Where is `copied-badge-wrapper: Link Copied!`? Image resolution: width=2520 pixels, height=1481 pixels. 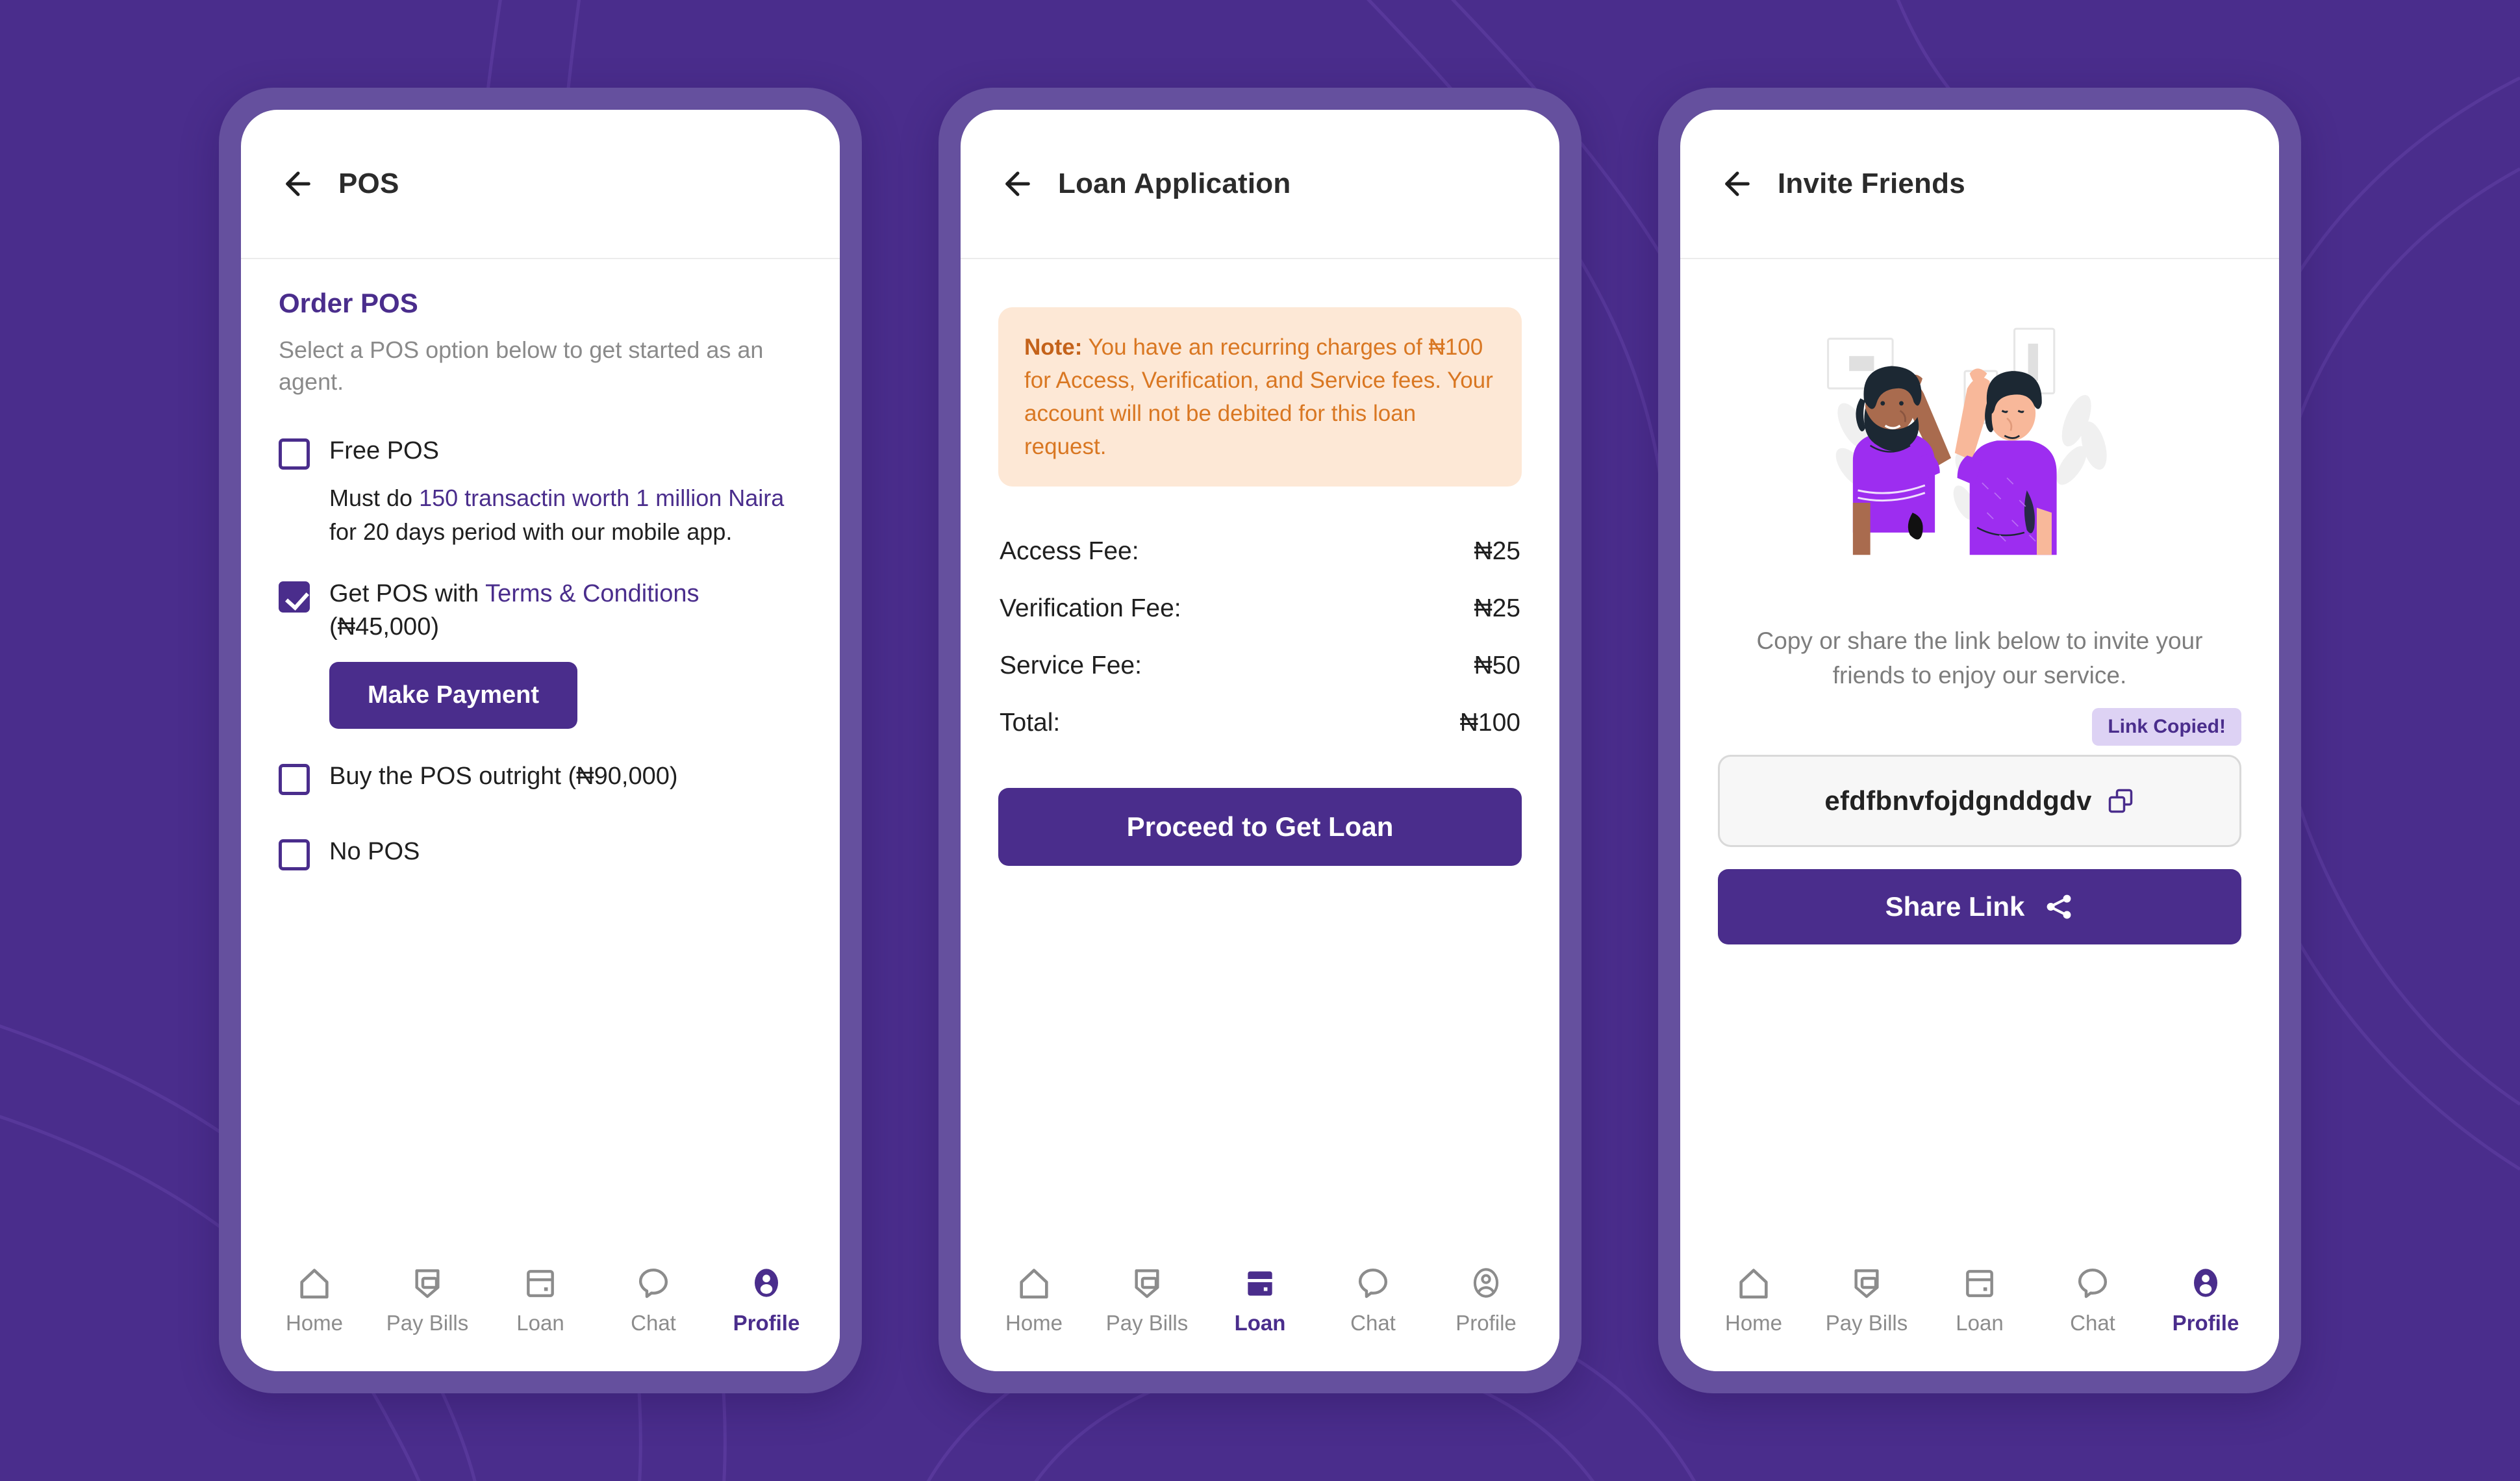 copied-badge-wrapper: Link Copied! is located at coordinates (1980, 727).